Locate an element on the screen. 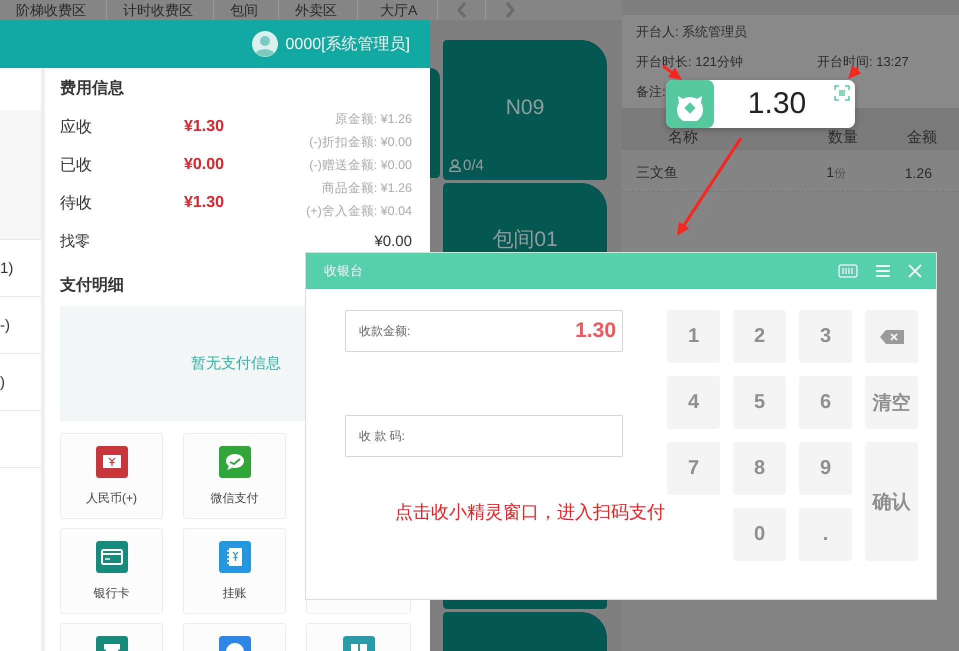 Image resolution: width=959 pixels, height=651 pixels. user-name: 0000[系统管理员] is located at coordinates (348, 44).